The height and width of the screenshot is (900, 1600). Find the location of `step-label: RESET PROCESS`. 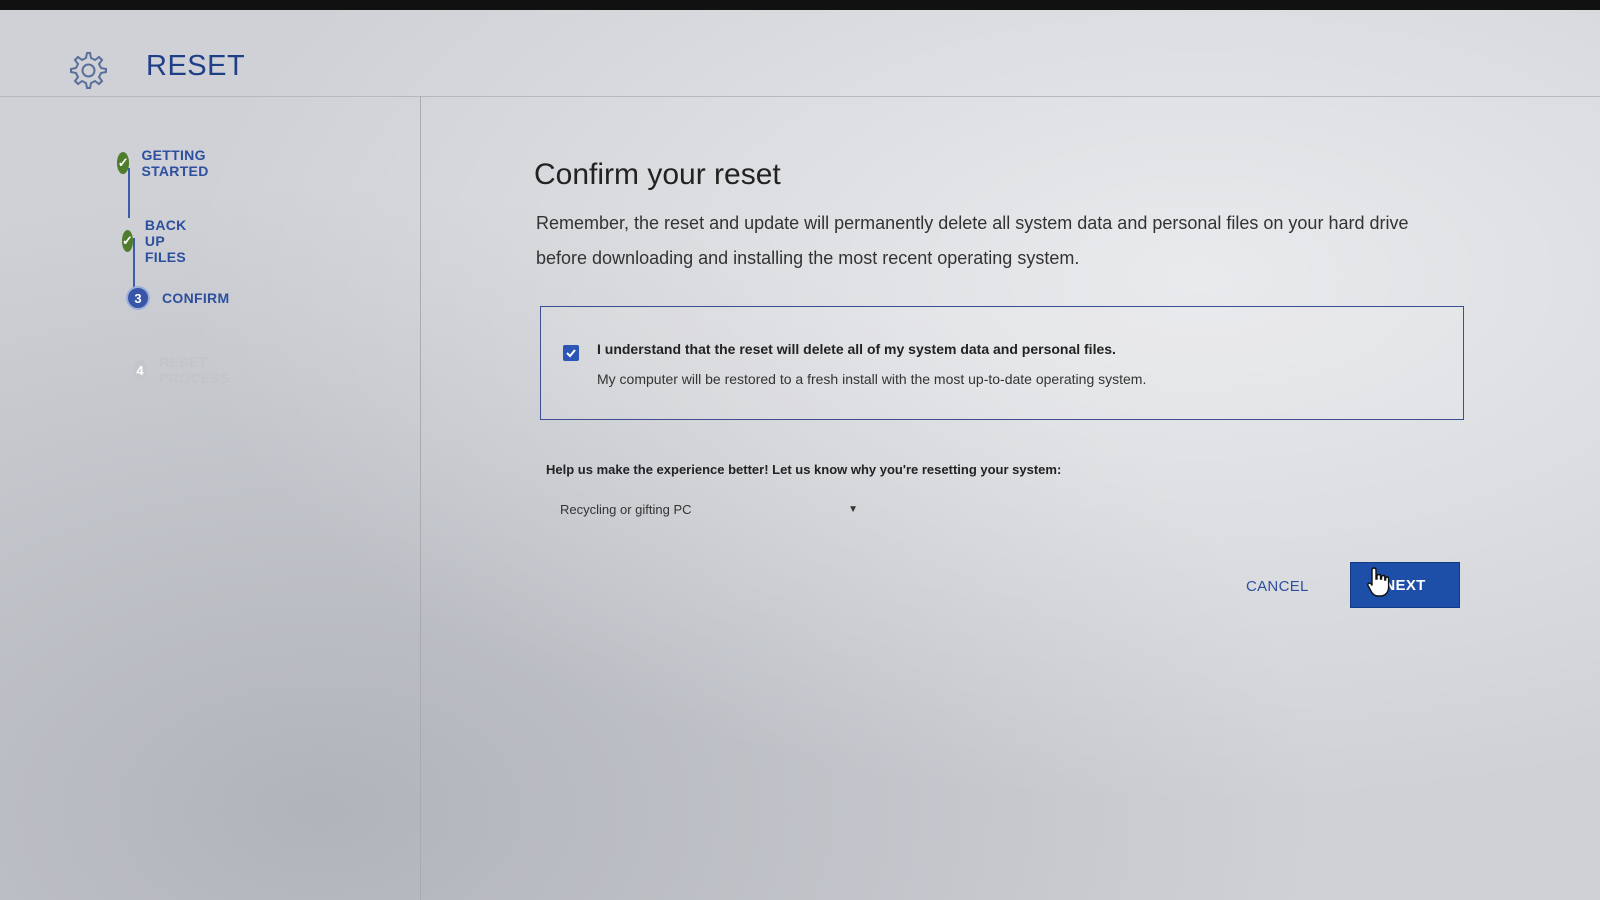

step-label: RESET PROCESS is located at coordinates (194, 370).